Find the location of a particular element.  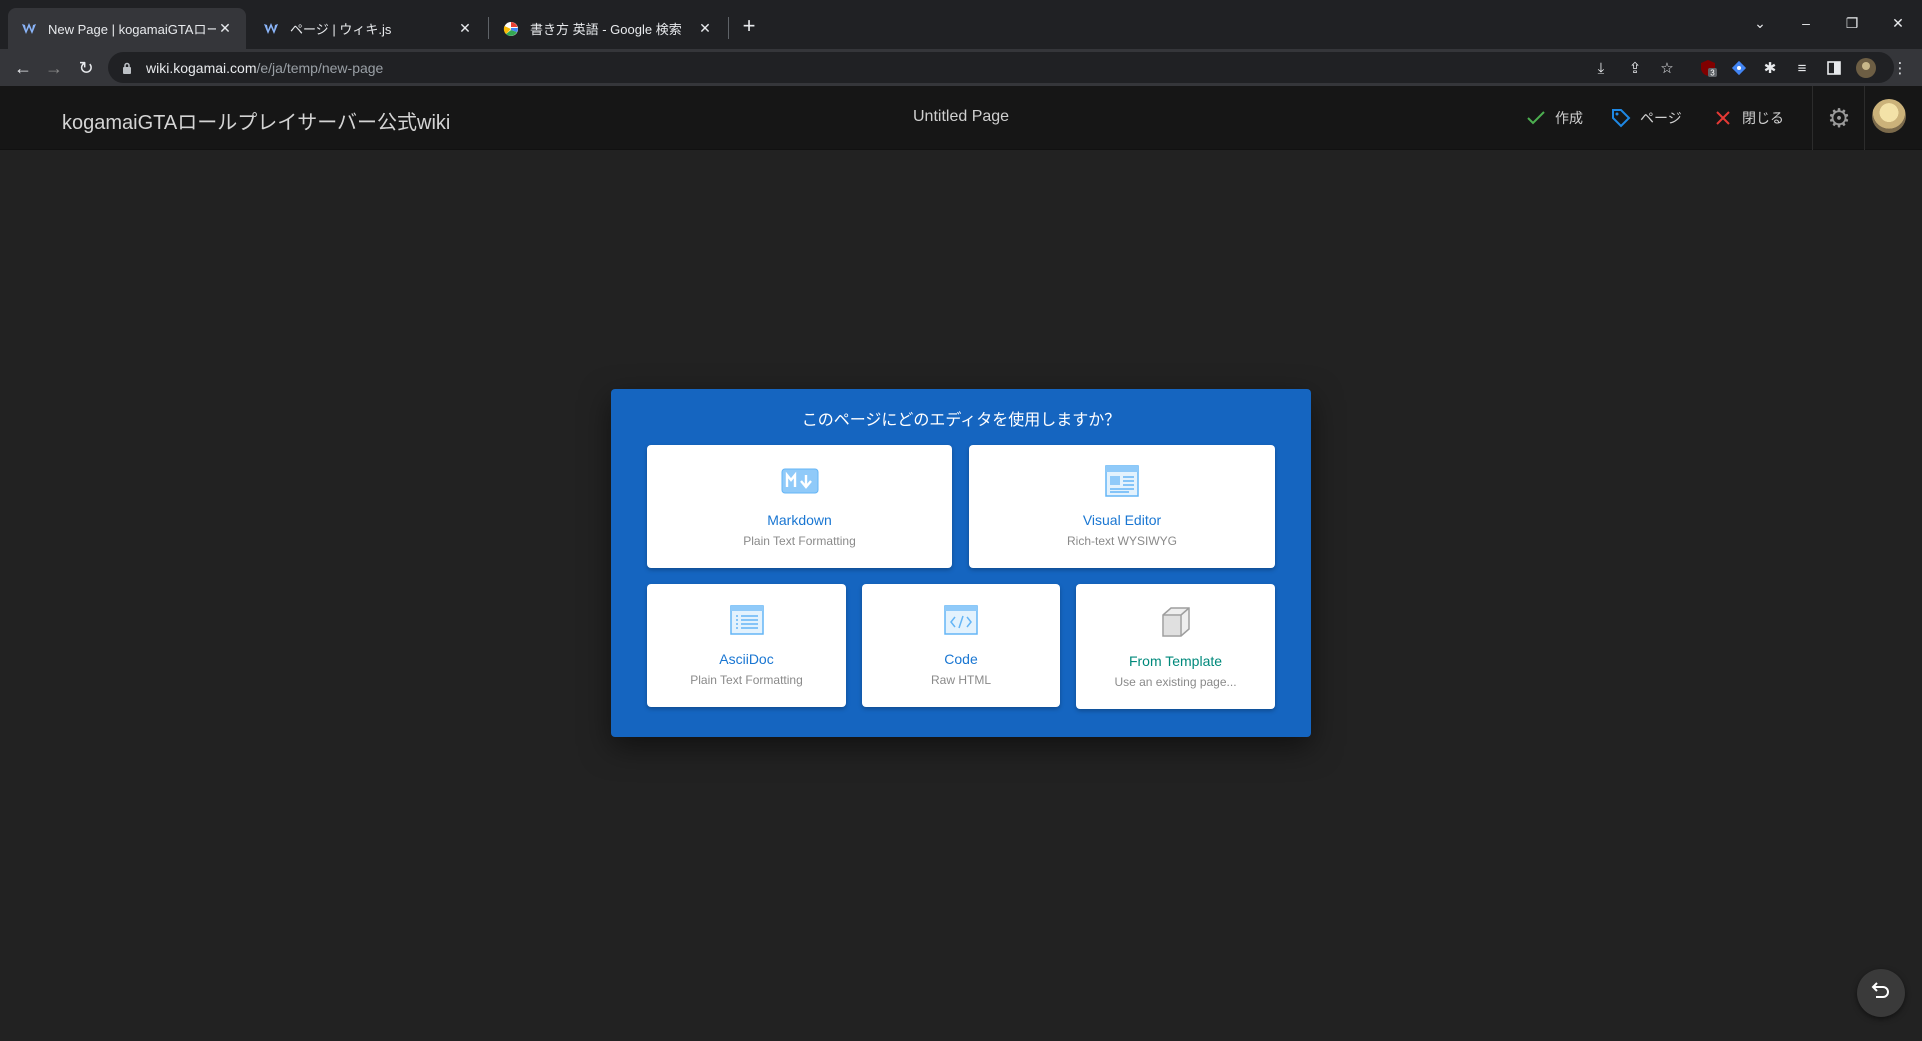

visual-editor-icon is located at coordinates (1122, 481).